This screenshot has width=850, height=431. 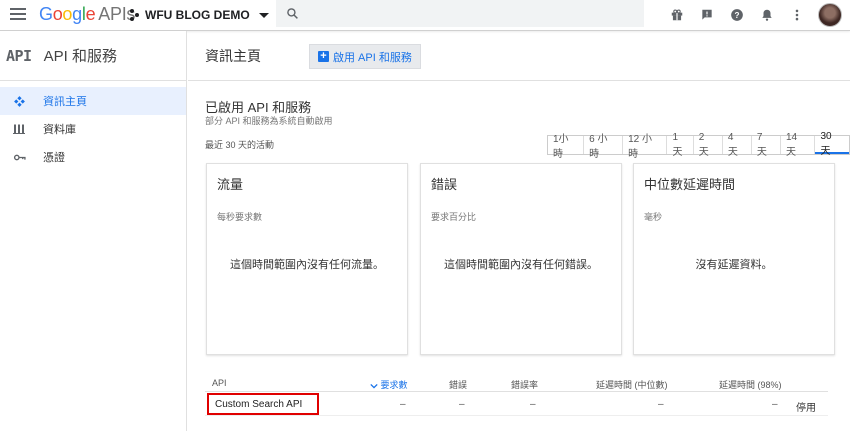 I want to click on search-input, so click(x=475, y=13).